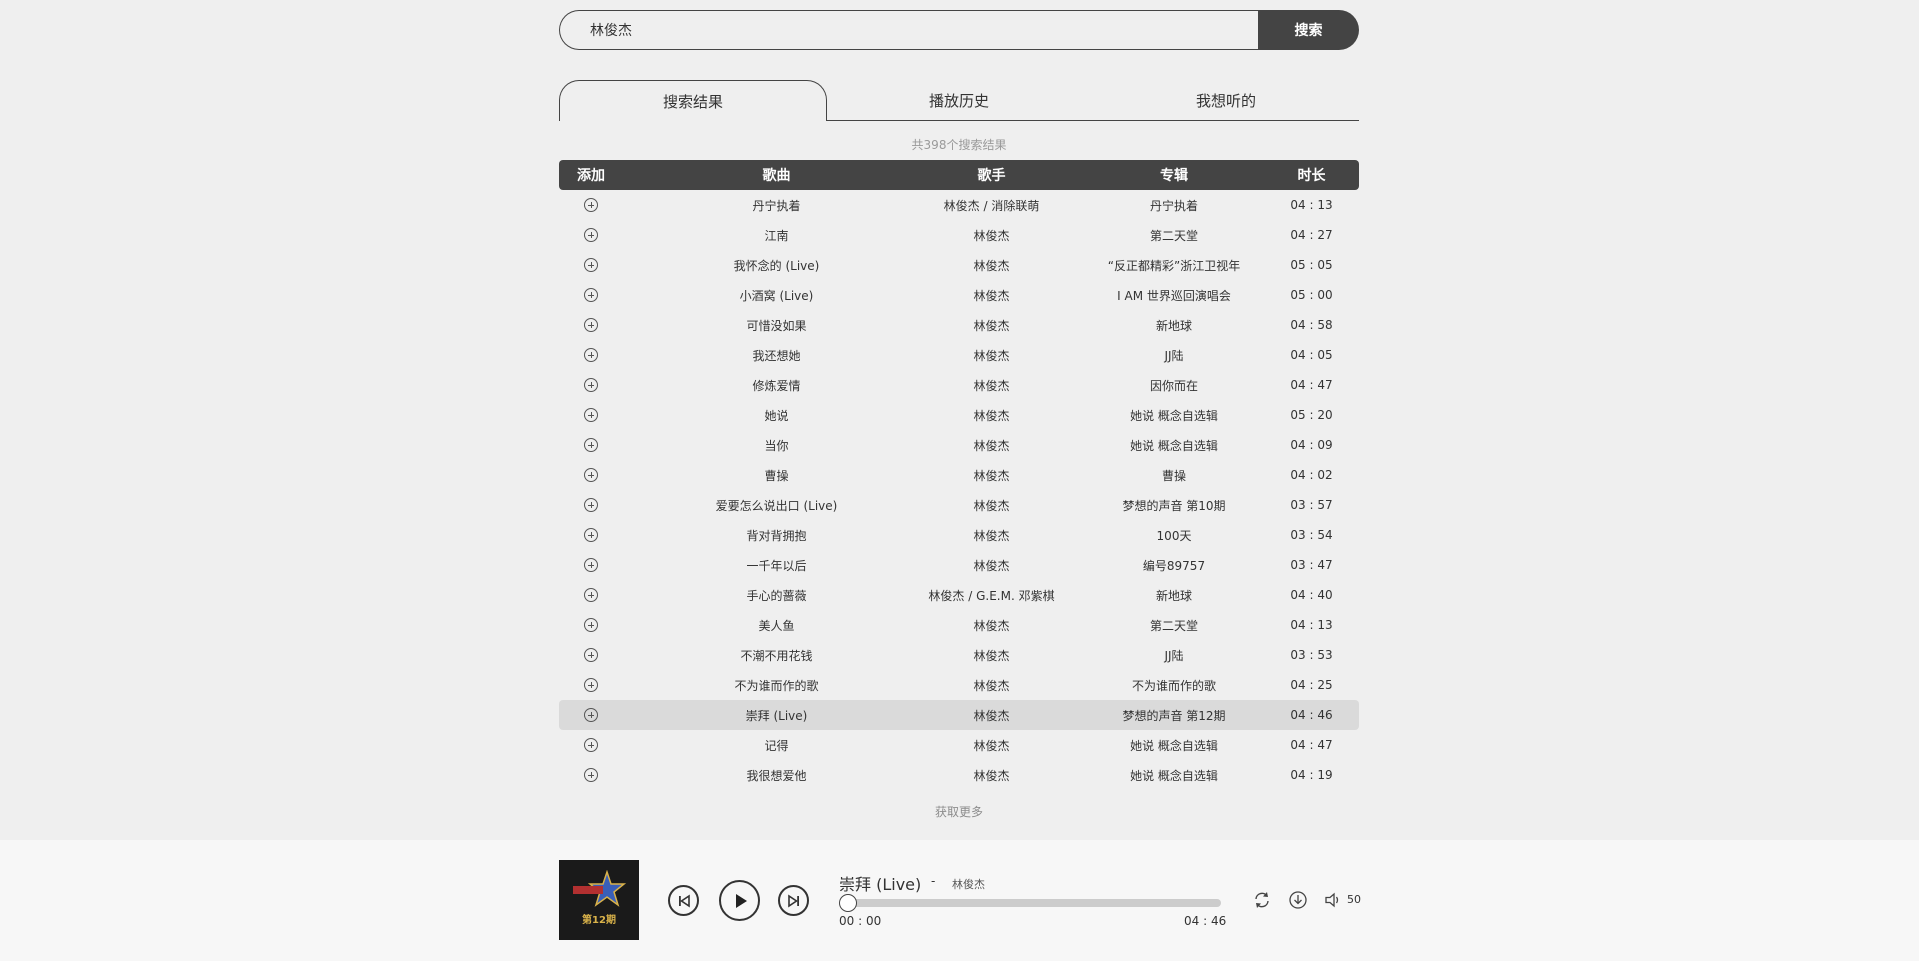  I want to click on table-row: 不为谁而作的歌 林俊杰 不为谁而作的歌 04 : 25, so click(959, 685).